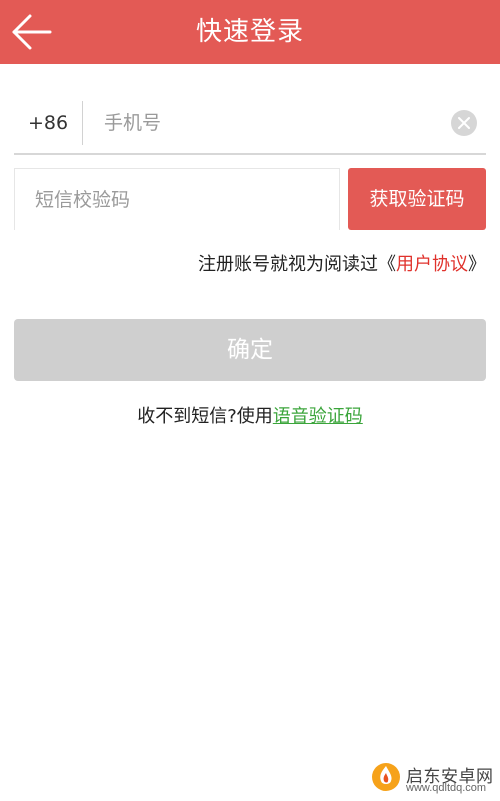 Image resolution: width=500 pixels, height=801 pixels. Describe the element at coordinates (433, 772) in the screenshot. I see `watermark: 启东安卓网 www.qdltdq.com` at that location.